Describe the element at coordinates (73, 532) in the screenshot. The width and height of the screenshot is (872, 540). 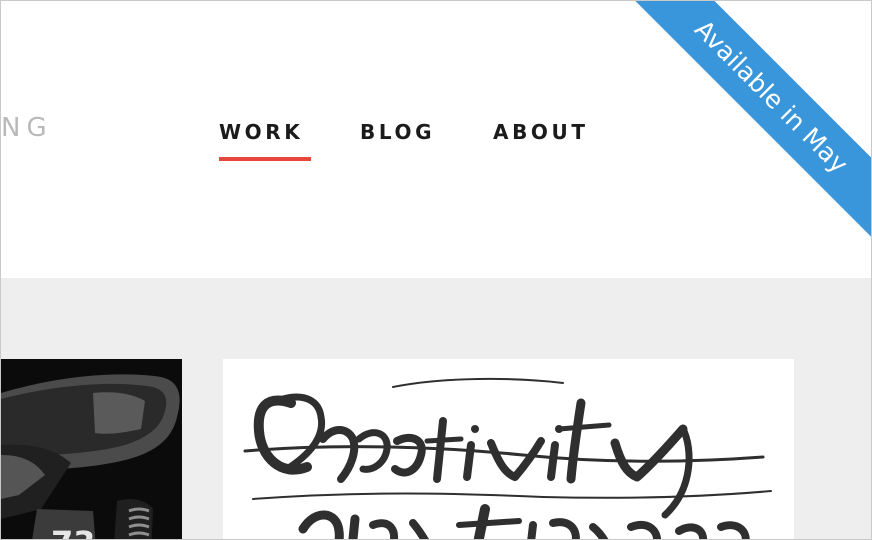
I see `racing-number: 73` at that location.